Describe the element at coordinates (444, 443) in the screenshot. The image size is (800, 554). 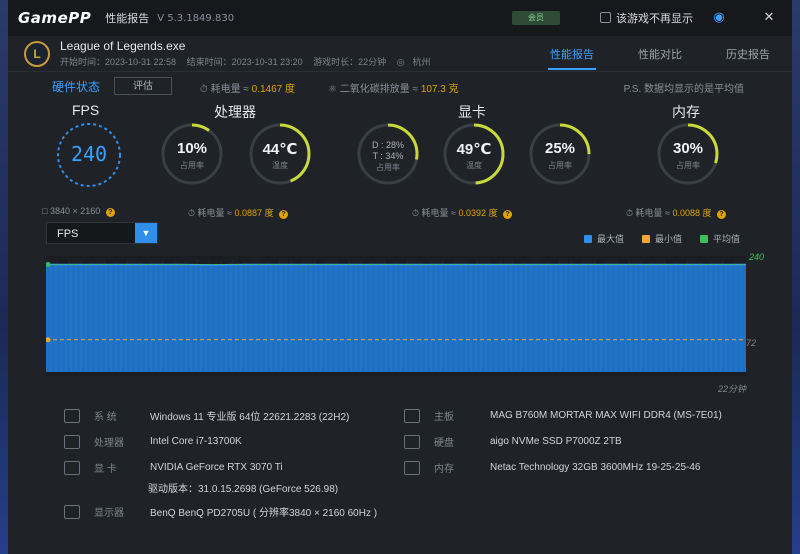
I see `sysinfo-disk-label: 硬盘` at that location.